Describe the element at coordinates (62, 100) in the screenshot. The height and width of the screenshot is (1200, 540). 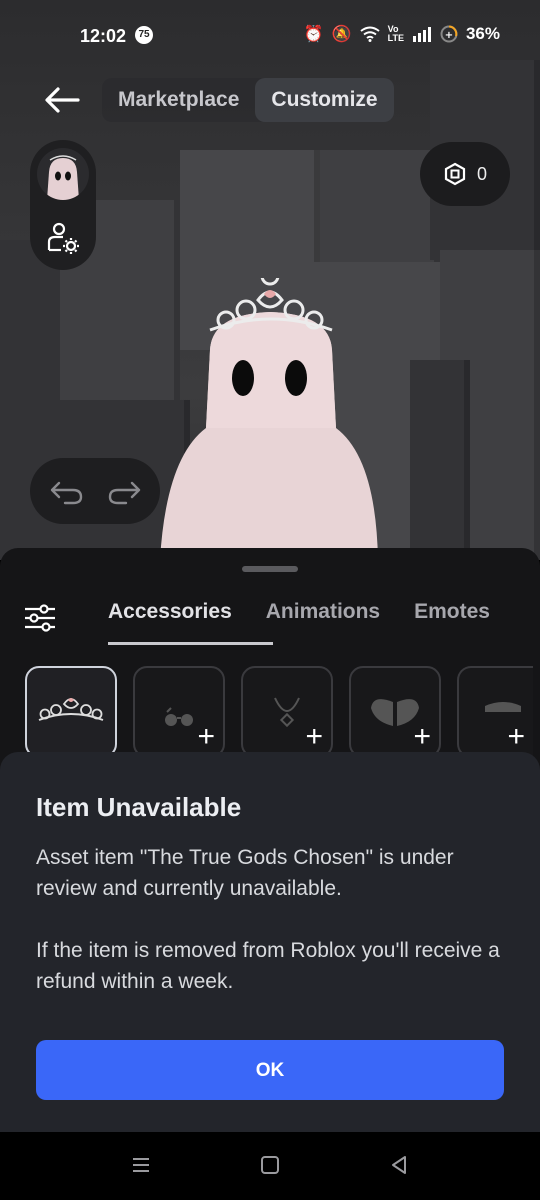
I see `back-arrow-icon` at that location.